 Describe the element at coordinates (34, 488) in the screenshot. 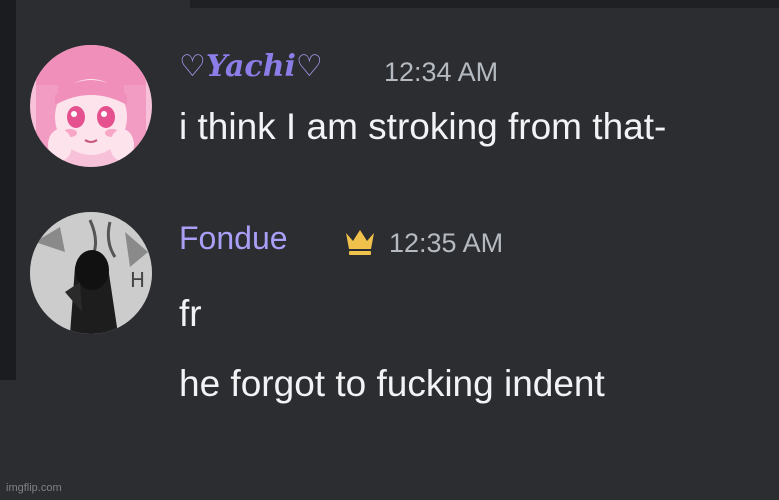

I see `watermark: imgflip.com` at that location.